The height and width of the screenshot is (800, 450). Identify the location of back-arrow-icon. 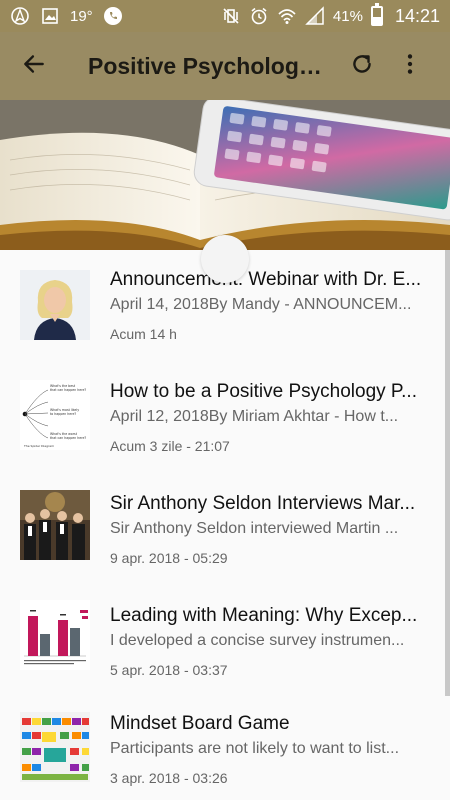
(34, 66).